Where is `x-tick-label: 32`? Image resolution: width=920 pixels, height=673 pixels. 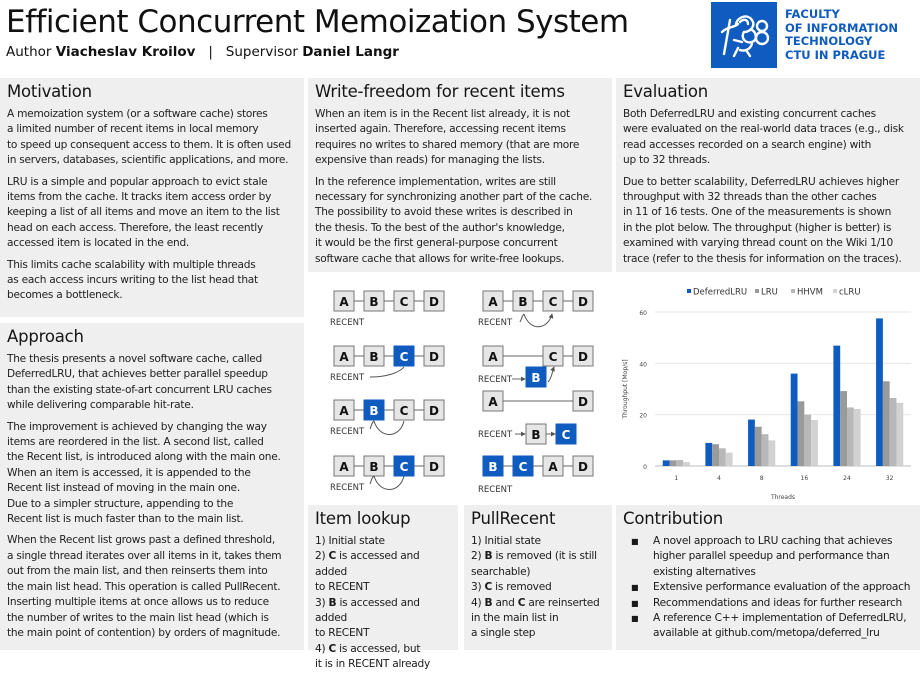
x-tick-label: 32 is located at coordinates (890, 478).